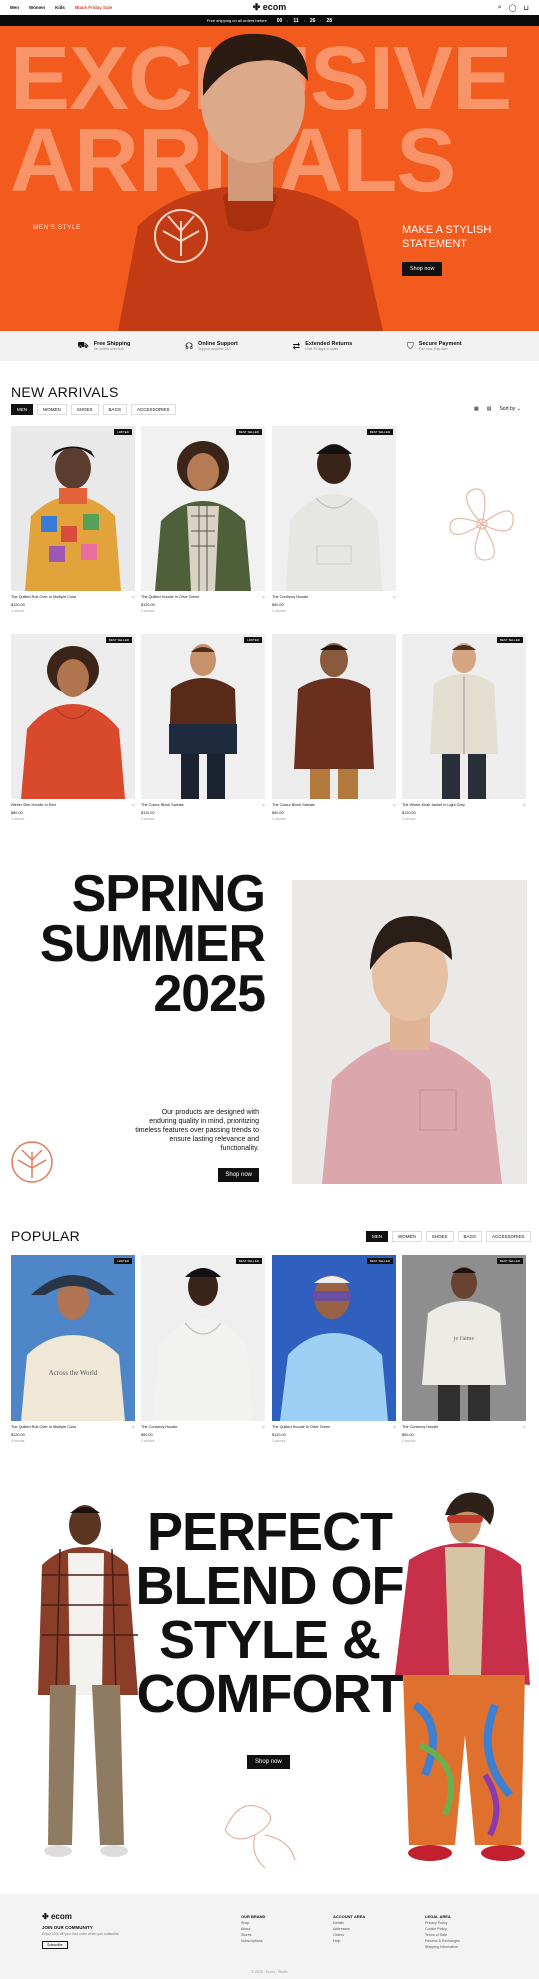 The image size is (539, 1979). I want to click on countdown-days: 00, so click(279, 20).